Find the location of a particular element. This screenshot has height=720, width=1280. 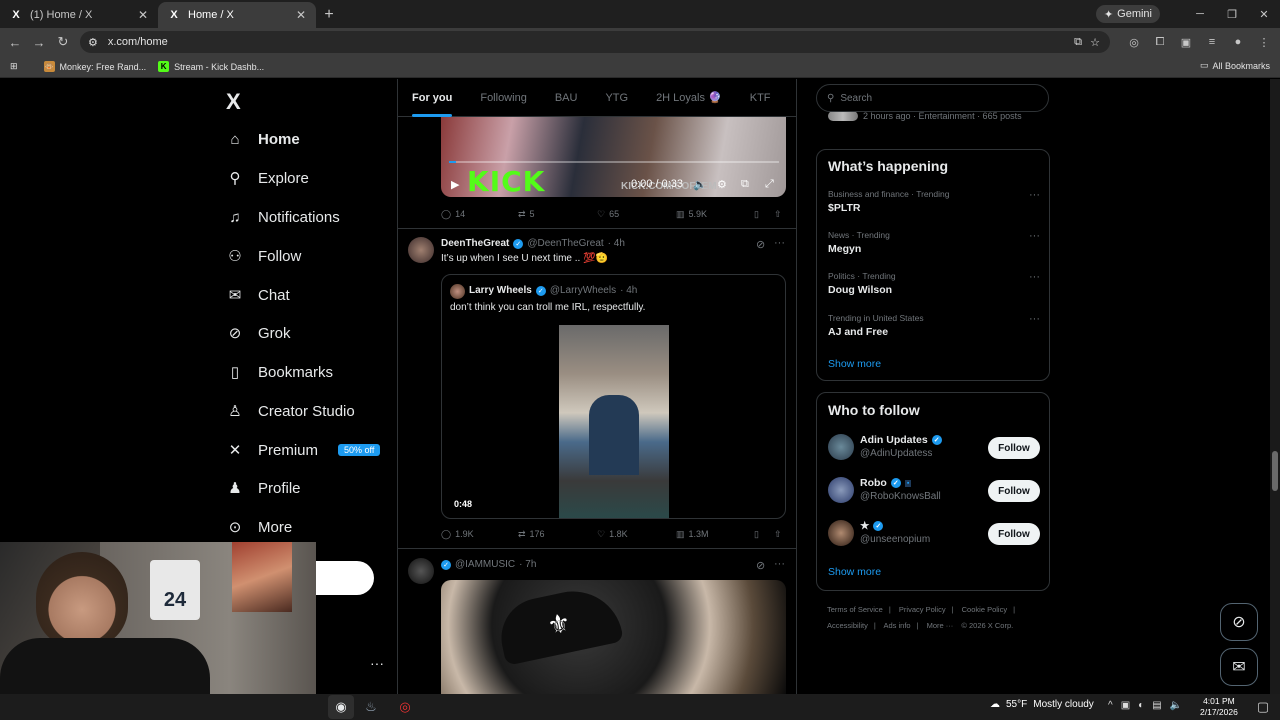

follow-suggestion: ★ ✓ @unseenopium Follow is located at coordinates (934, 535).